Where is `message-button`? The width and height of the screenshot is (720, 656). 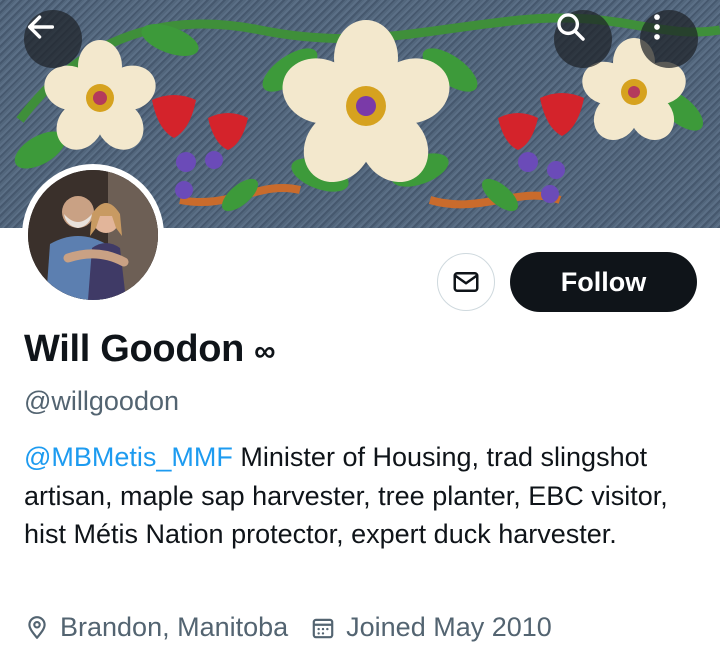
message-button is located at coordinates (466, 282).